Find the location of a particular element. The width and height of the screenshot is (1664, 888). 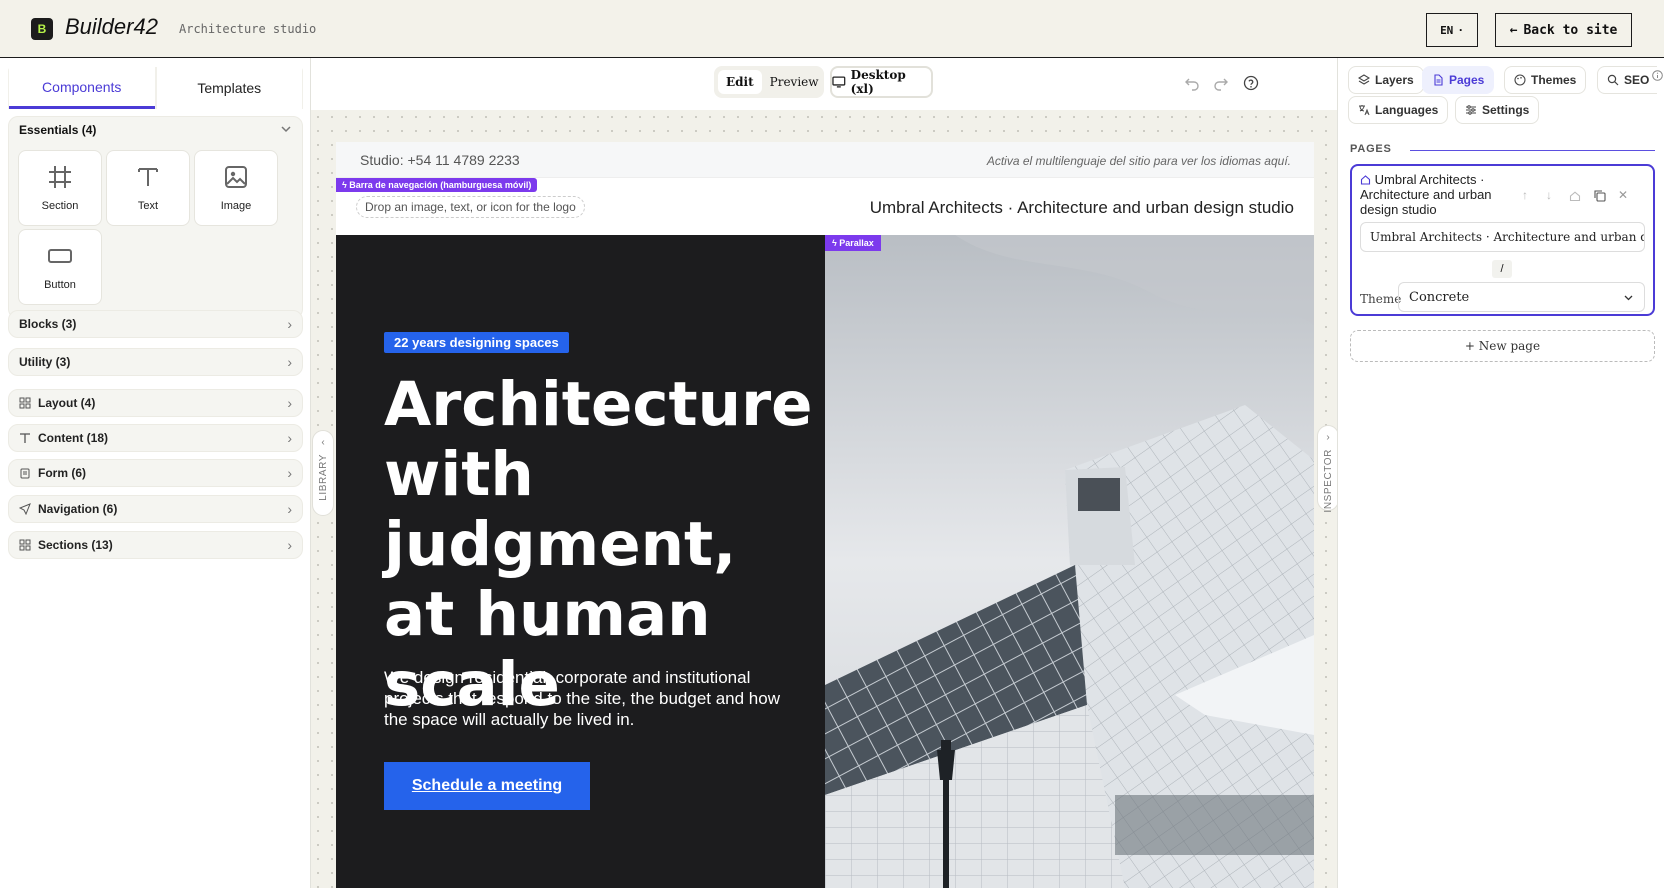

tab-languages: Languages is located at coordinates (1398, 110).